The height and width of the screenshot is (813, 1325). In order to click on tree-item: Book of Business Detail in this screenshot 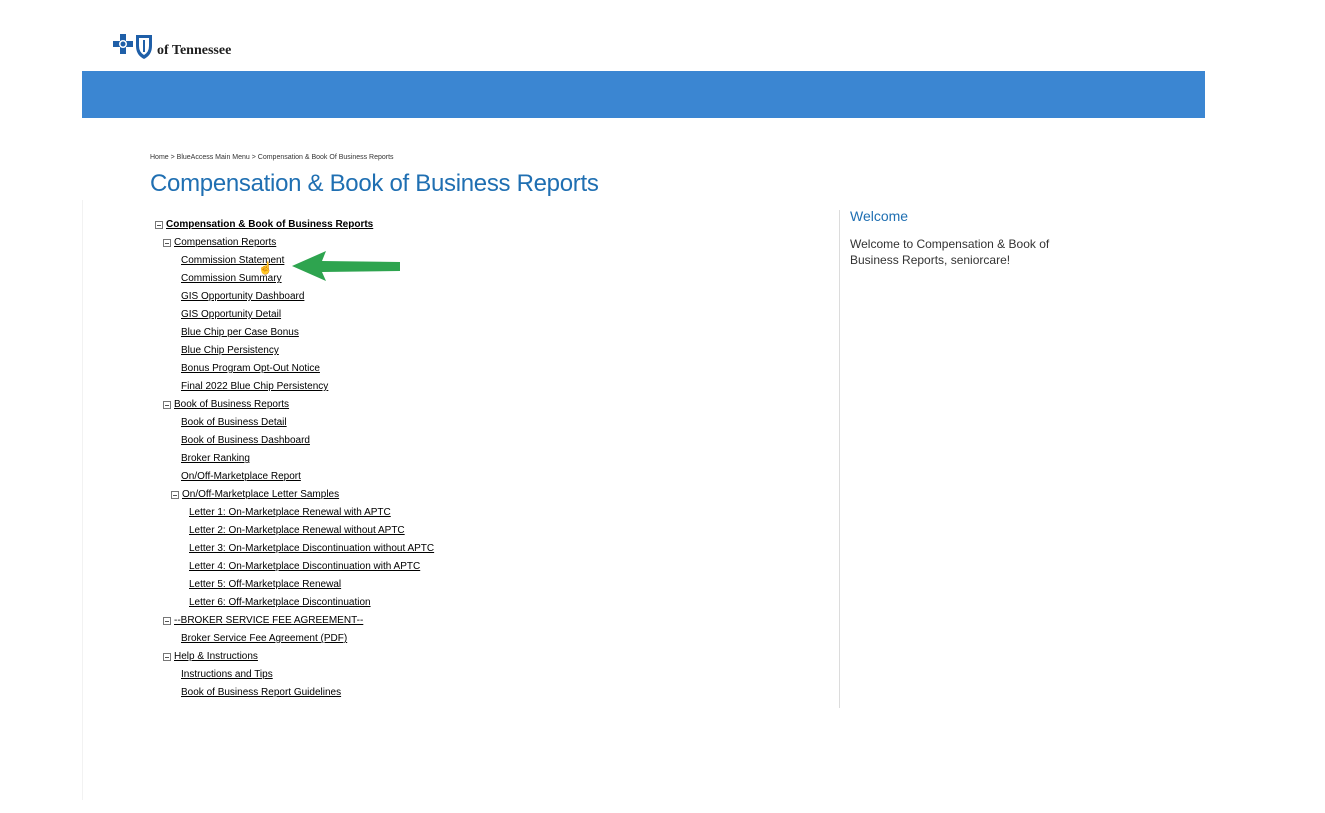, I will do `click(234, 423)`.